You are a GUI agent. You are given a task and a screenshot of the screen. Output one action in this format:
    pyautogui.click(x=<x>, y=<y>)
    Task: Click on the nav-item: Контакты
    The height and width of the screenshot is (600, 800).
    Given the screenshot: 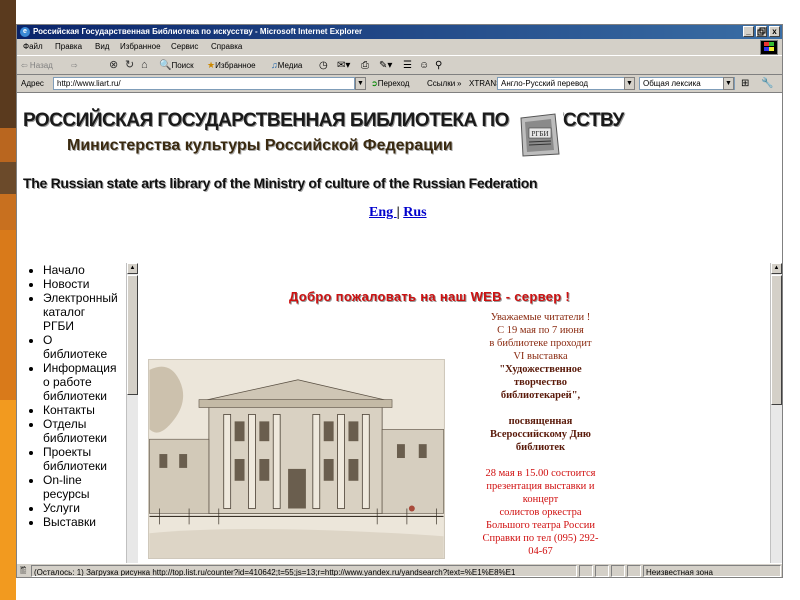 What is the action you would take?
    pyautogui.click(x=91, y=410)
    